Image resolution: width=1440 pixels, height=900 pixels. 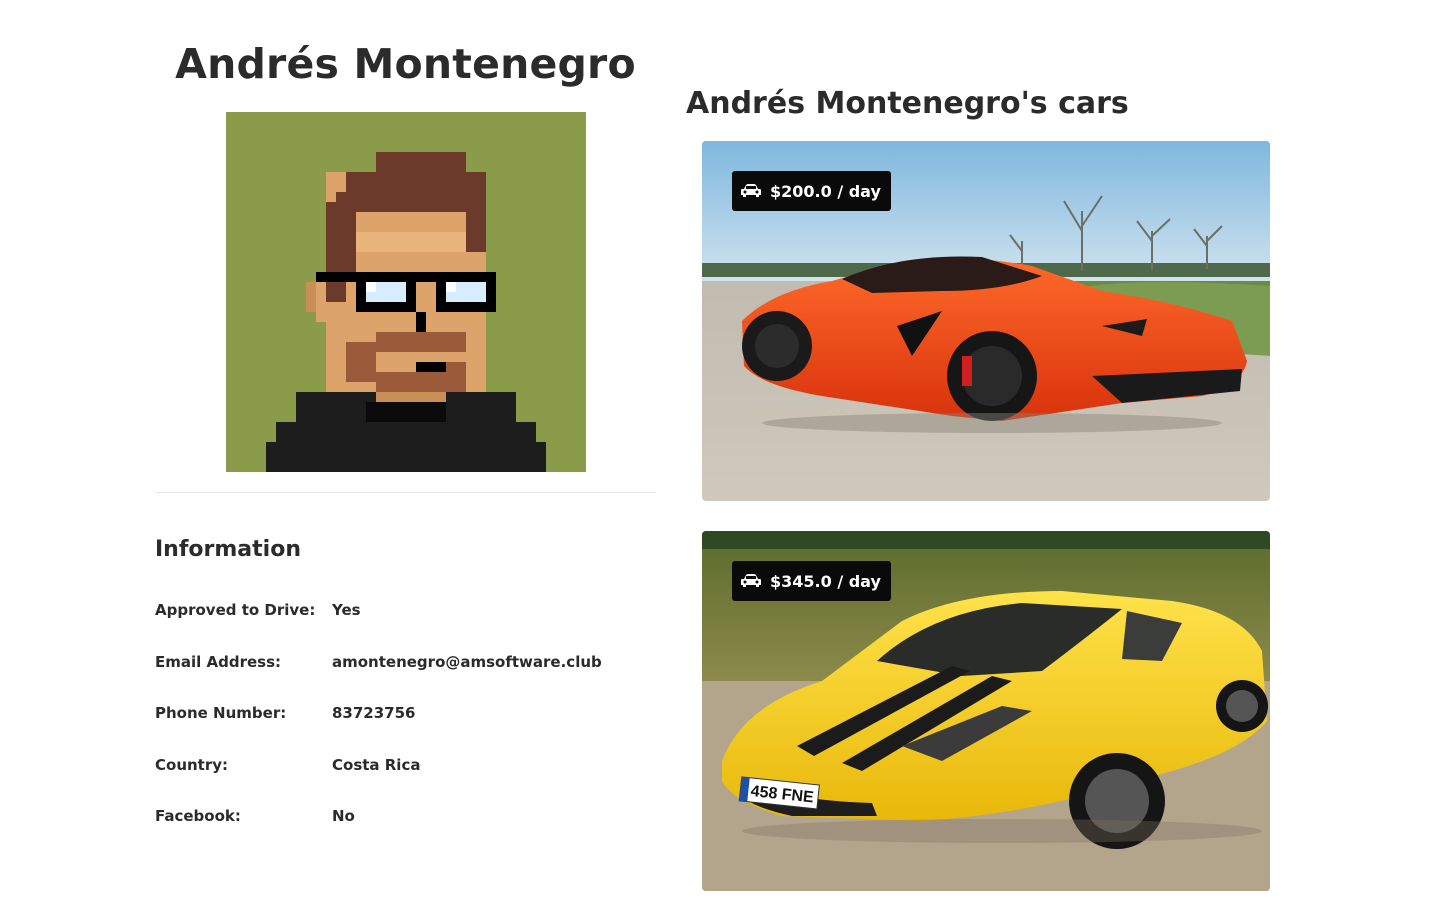 What do you see at coordinates (467, 662) in the screenshot?
I see `info-value: amontenegro@amsoftware.club` at bounding box center [467, 662].